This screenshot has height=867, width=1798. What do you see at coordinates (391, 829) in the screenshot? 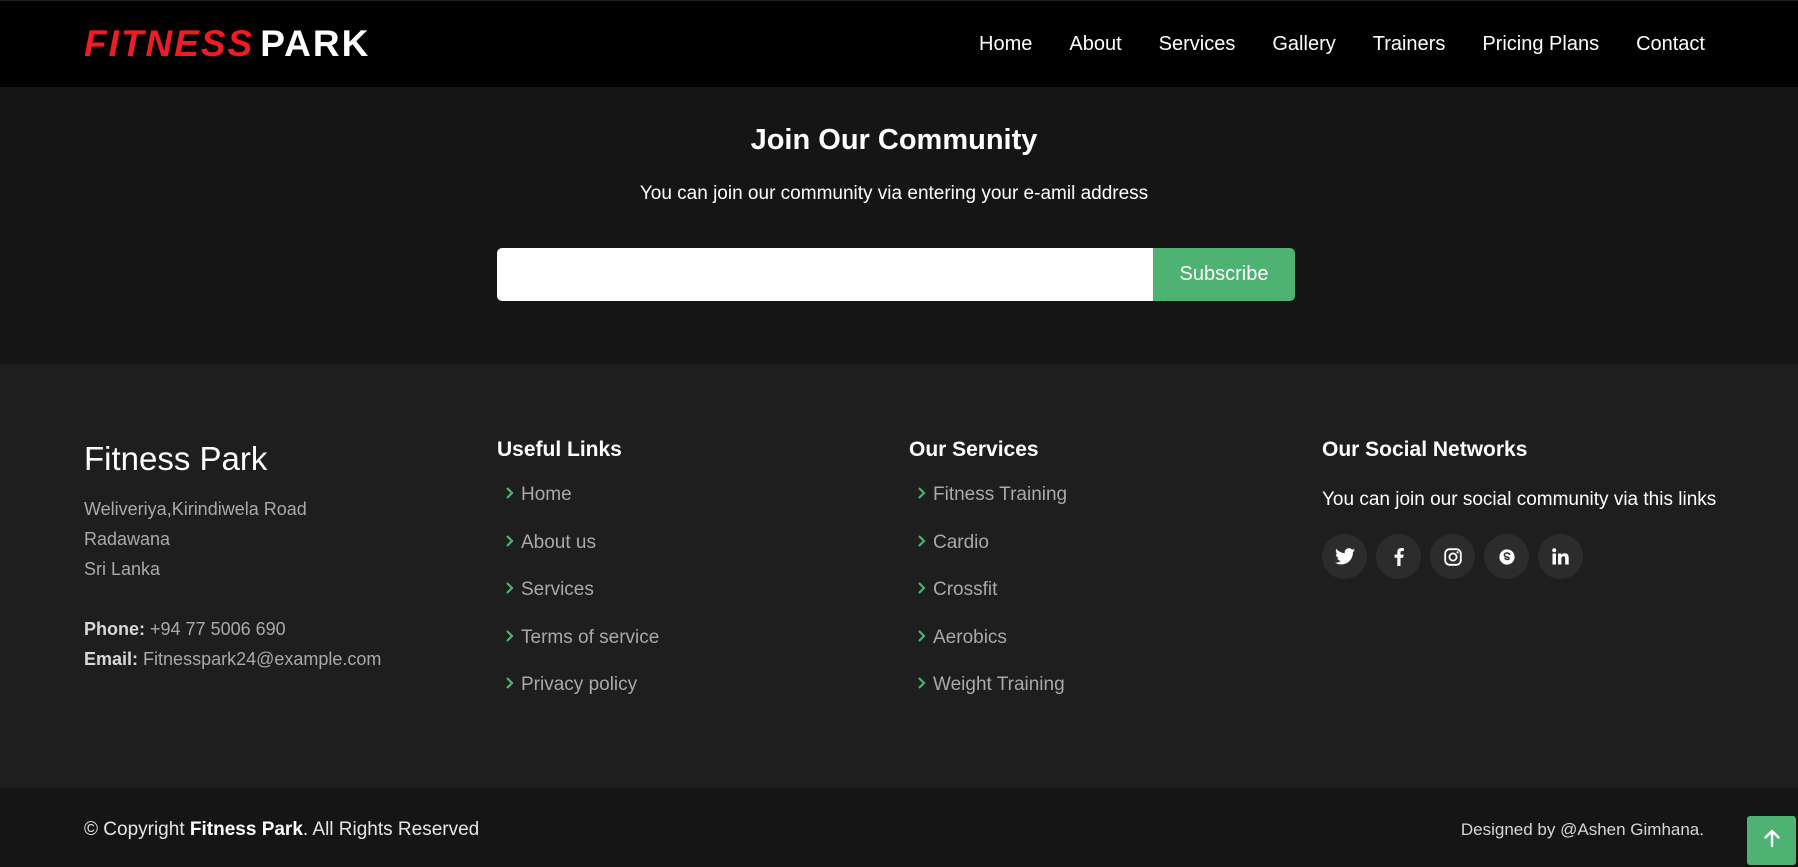
I see `copyright-suffix: . All Rights Reserved` at bounding box center [391, 829].